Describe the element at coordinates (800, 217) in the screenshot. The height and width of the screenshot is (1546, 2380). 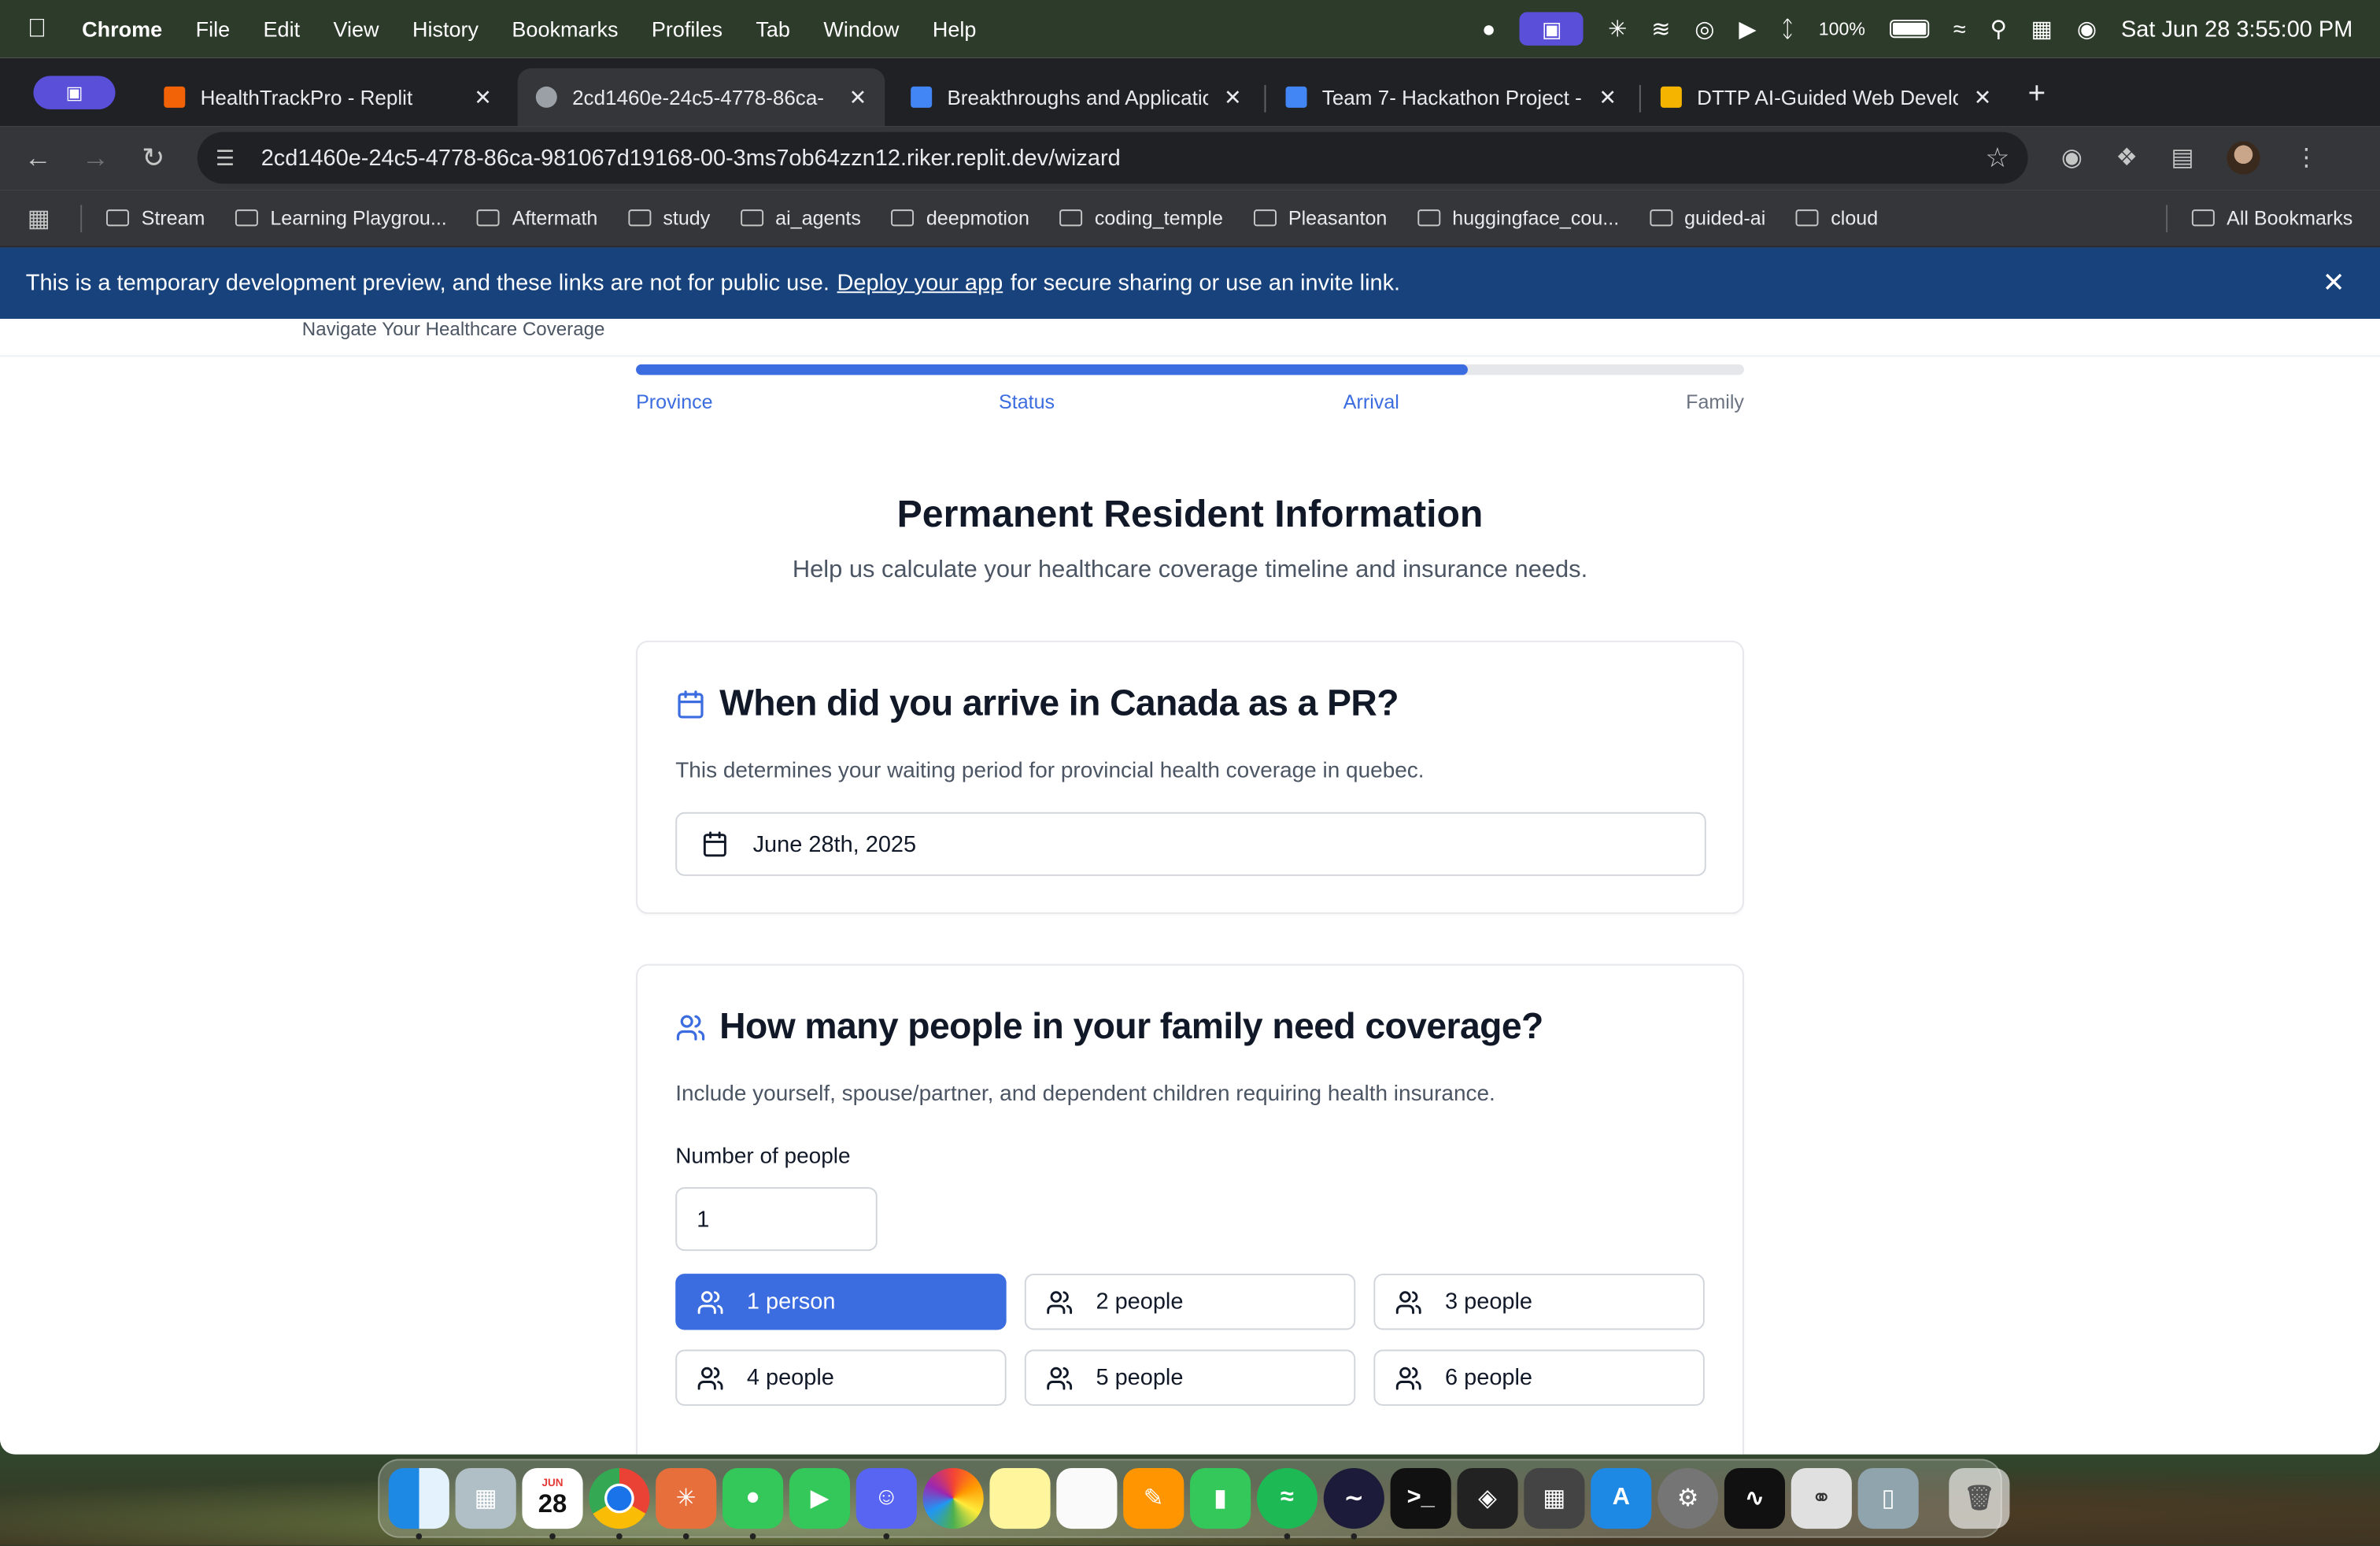
I see `bookmark-folder: ai_agents` at that location.